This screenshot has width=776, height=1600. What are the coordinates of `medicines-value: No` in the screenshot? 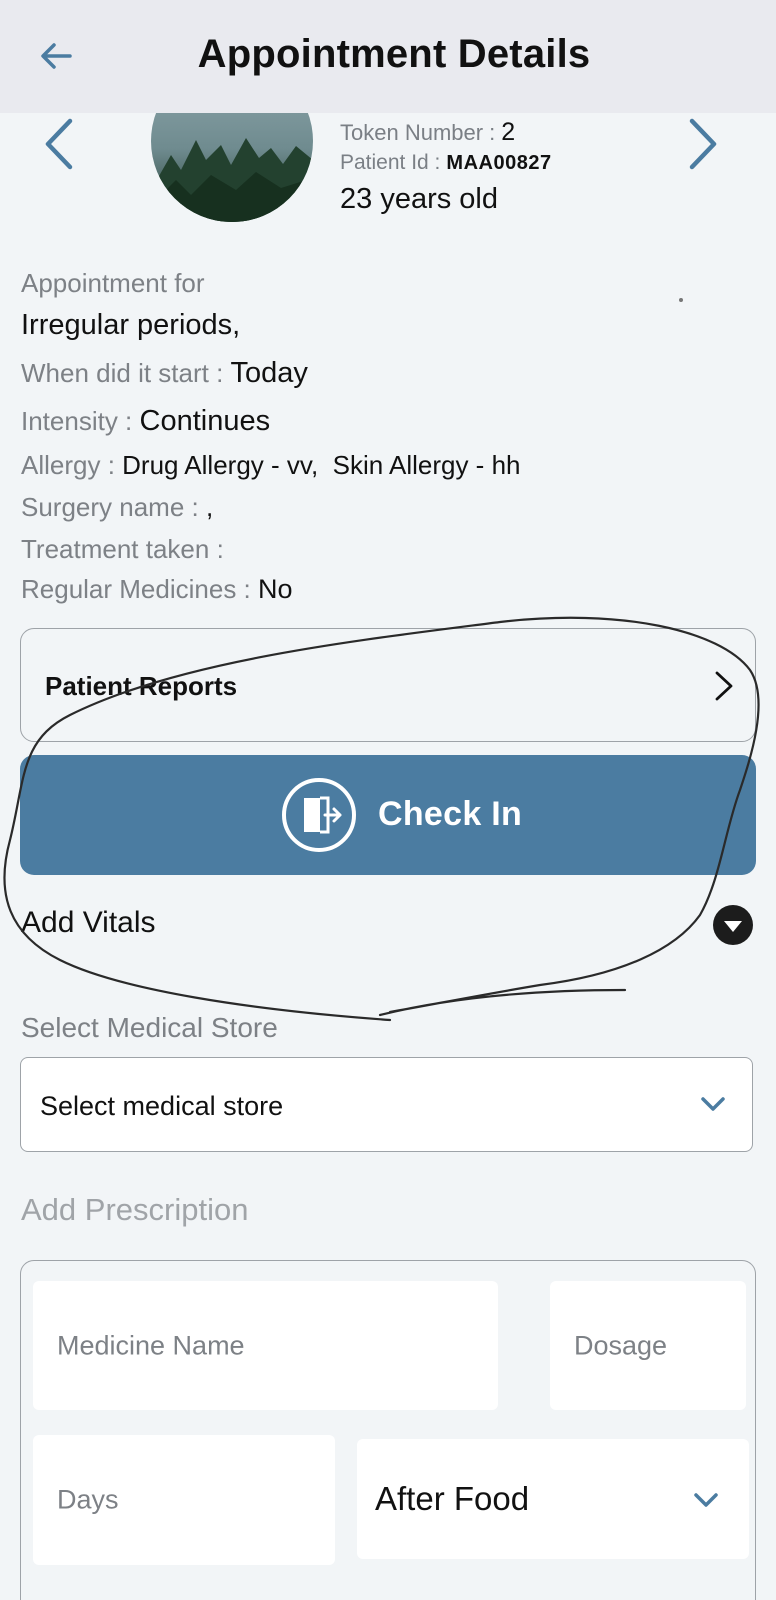 It's located at (275, 589).